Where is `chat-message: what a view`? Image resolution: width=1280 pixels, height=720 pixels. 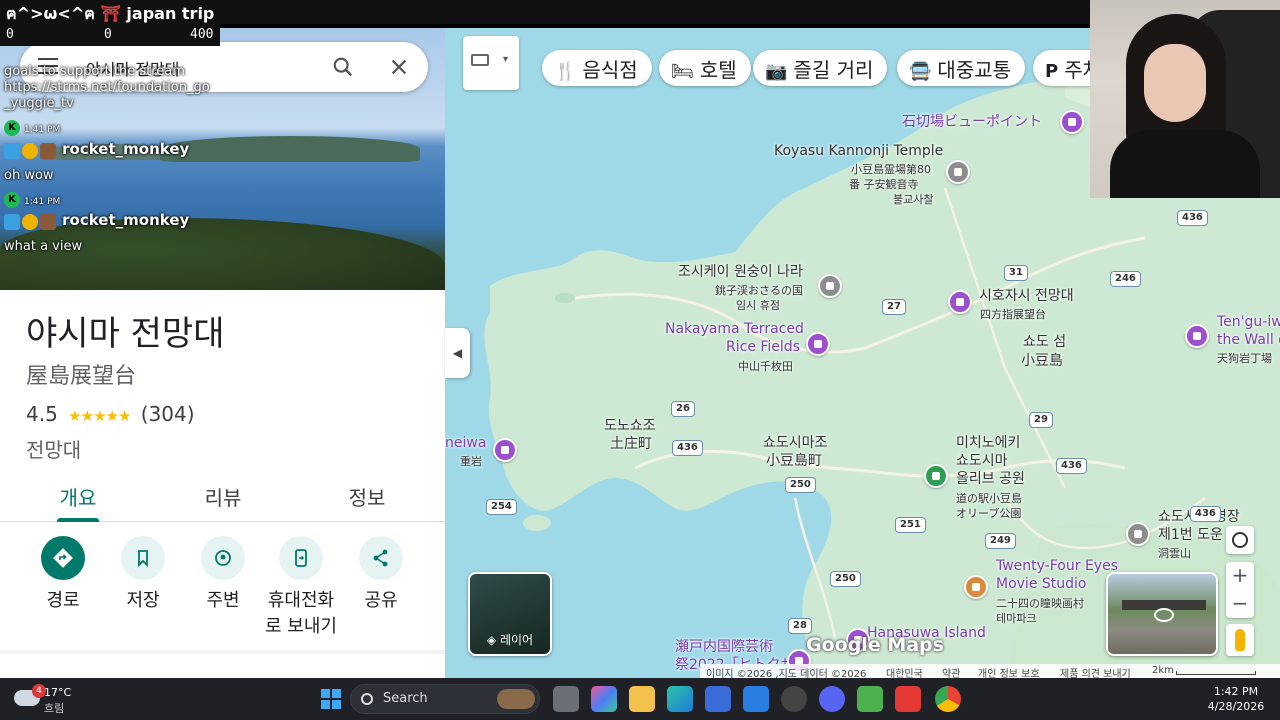
chat-message: what a view is located at coordinates (43, 246).